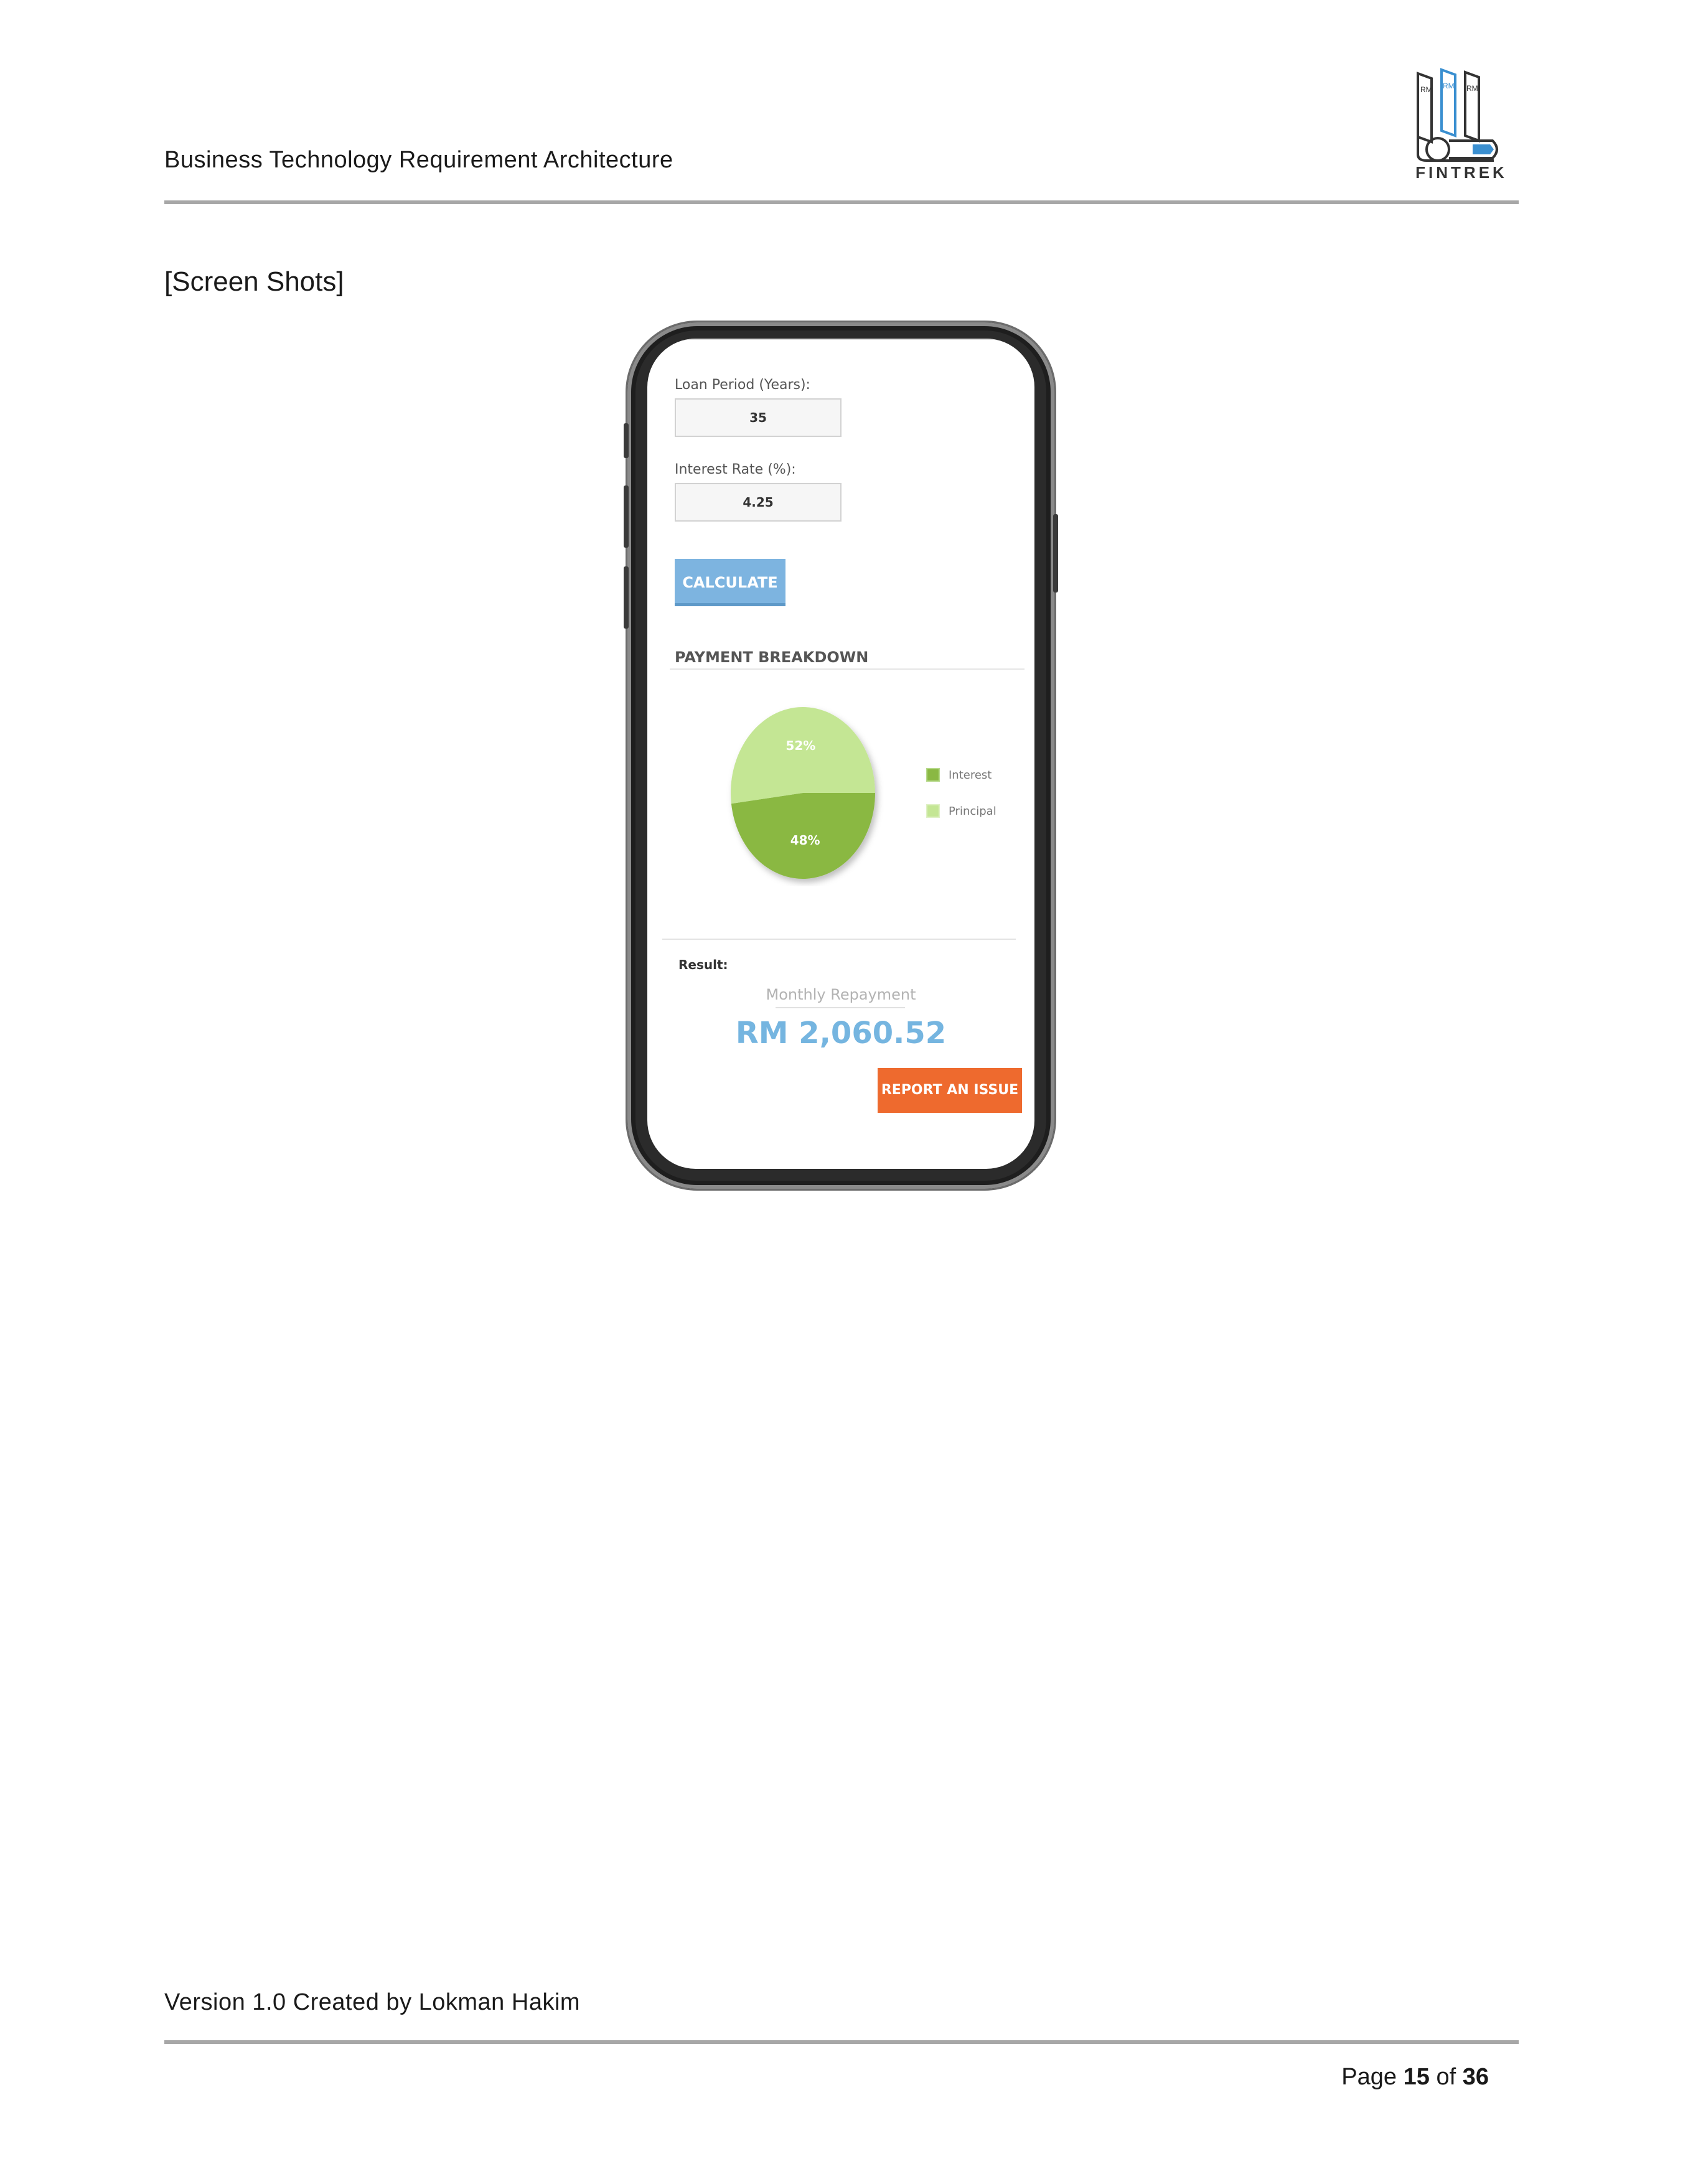 Image resolution: width=1688 pixels, height=2184 pixels. I want to click on page-number: Page 15 of 36, so click(1415, 2077).